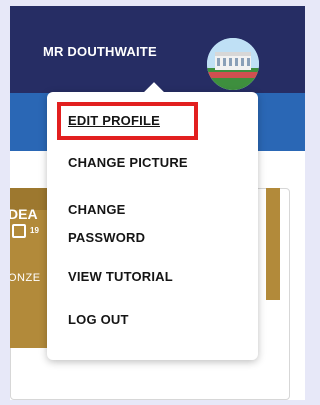 This screenshot has height=405, width=320. Describe the element at coordinates (24, 214) in the screenshot. I see `badge-text-top: DEA` at that location.